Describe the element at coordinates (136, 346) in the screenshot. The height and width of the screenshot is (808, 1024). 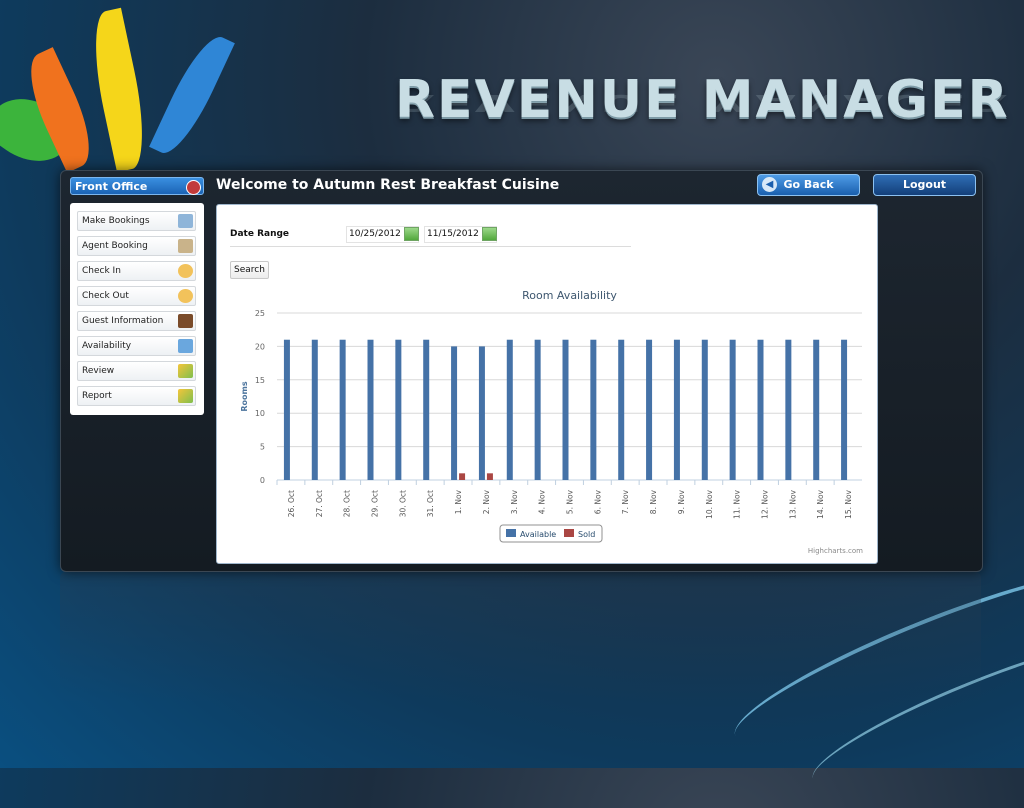
I see `menu-item-availability: Availability` at that location.